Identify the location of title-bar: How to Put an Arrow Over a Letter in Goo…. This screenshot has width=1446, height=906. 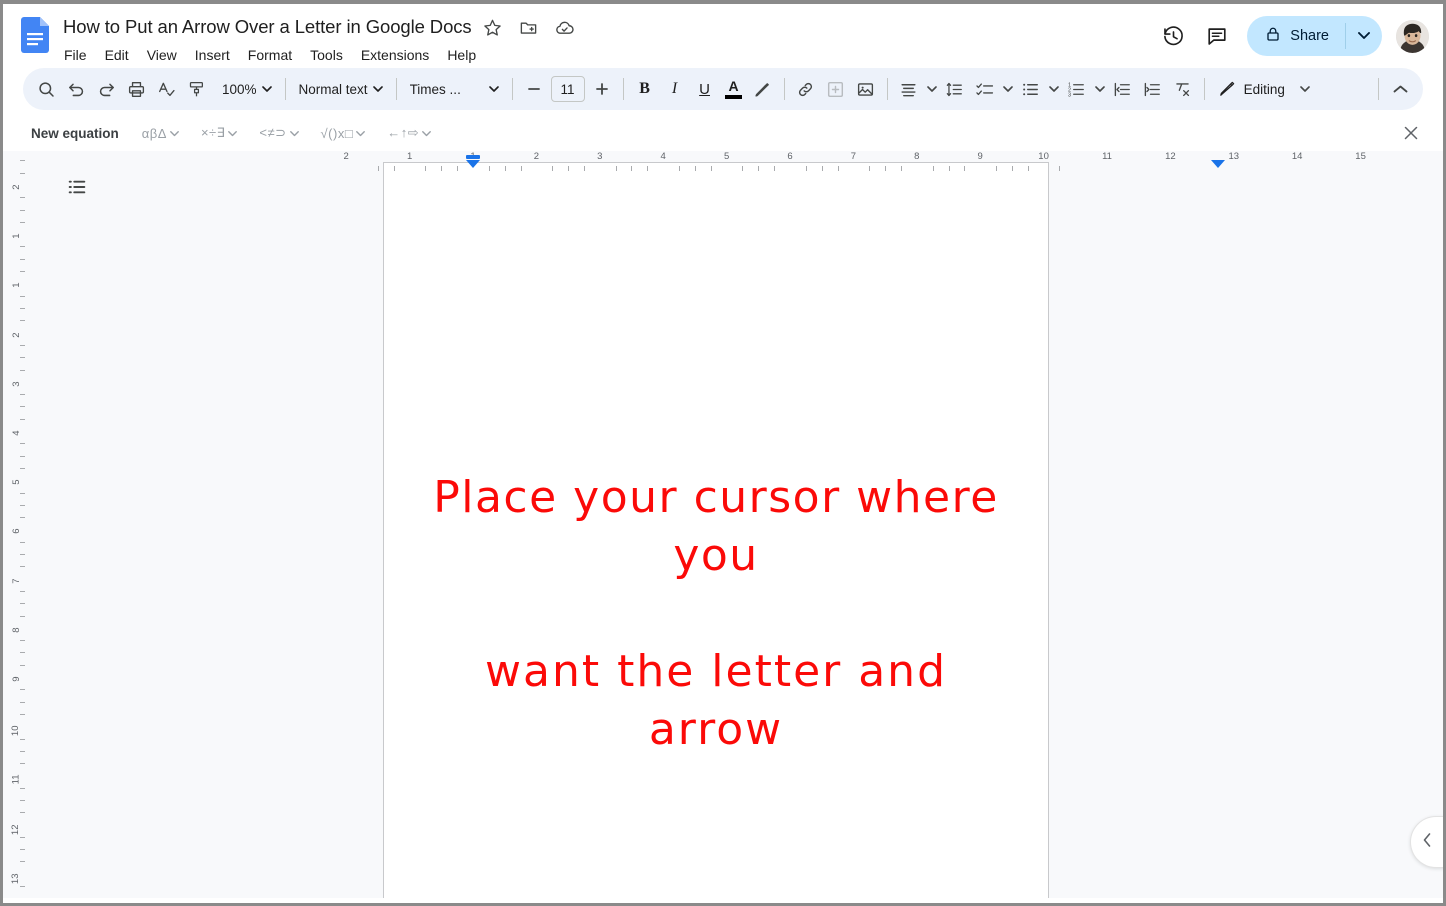
(723, 36).